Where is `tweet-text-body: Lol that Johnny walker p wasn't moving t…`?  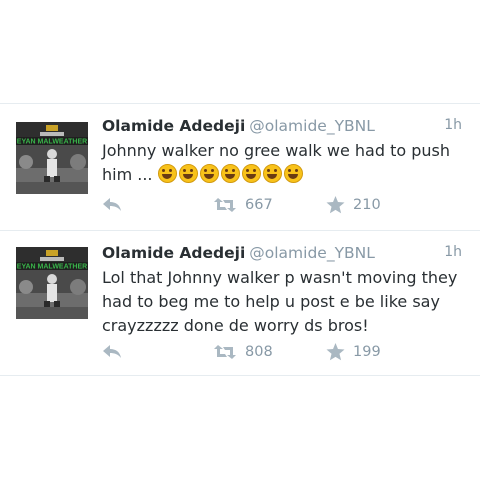 tweet-text-body: Lol that Johnny walker p wasn't moving t… is located at coordinates (280, 301).